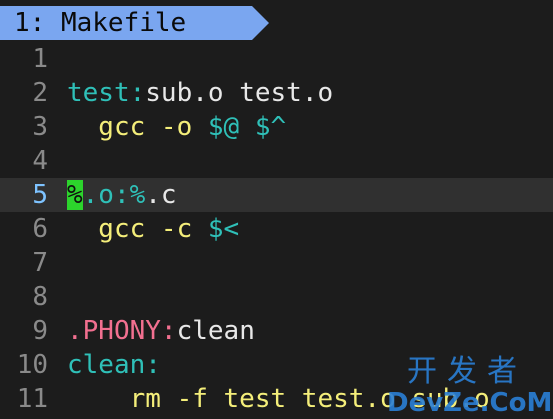 The image size is (553, 419). What do you see at coordinates (276, 161) in the screenshot?
I see `code-line: 4` at bounding box center [276, 161].